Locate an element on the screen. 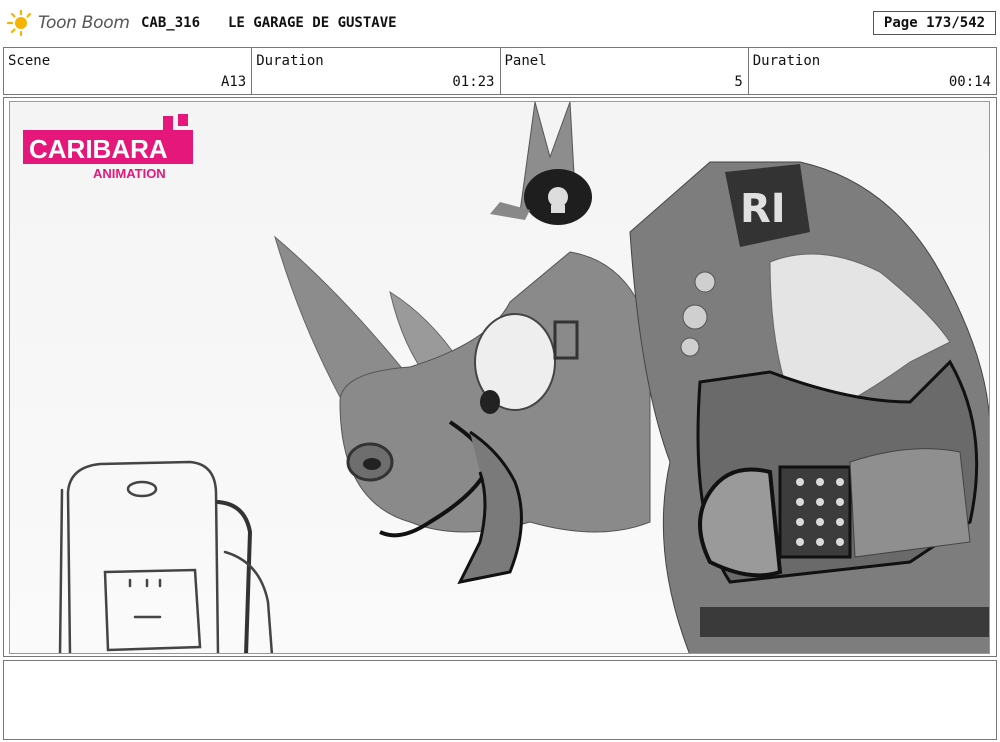 This screenshot has width=1000, height=742. panel-label: Panel is located at coordinates (525, 61).